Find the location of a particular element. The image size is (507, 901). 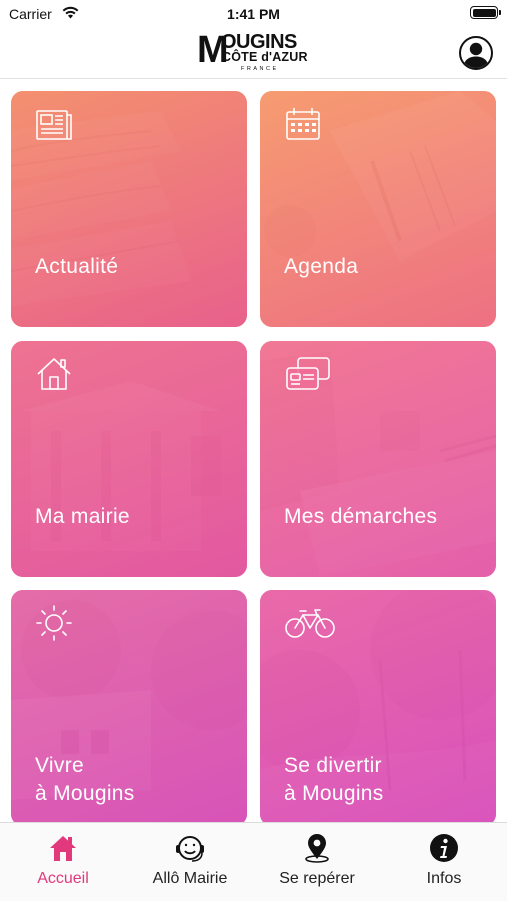

tab-label: Allô Mairie is located at coordinates (190, 878).